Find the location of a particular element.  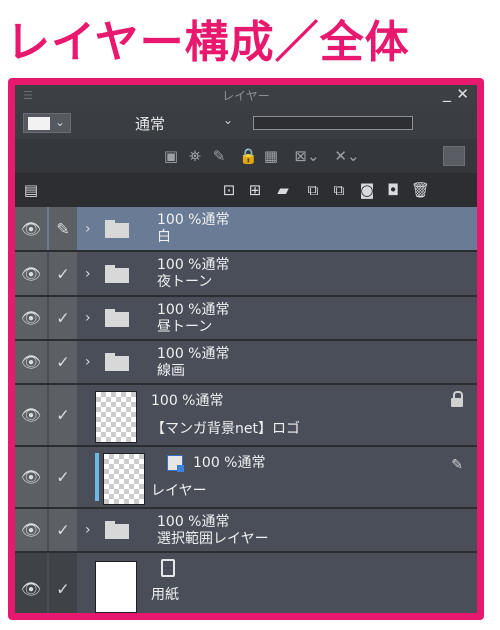

edit-toggle: ✎ is located at coordinates (63, 228).